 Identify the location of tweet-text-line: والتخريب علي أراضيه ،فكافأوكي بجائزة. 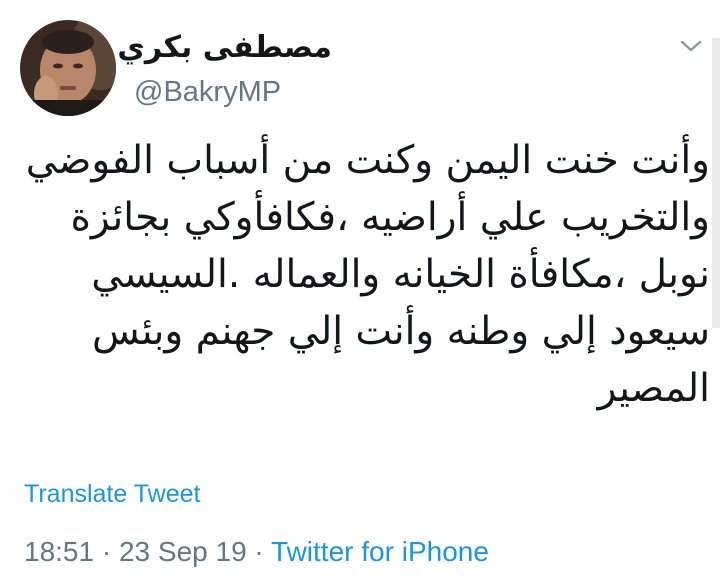
(390, 217).